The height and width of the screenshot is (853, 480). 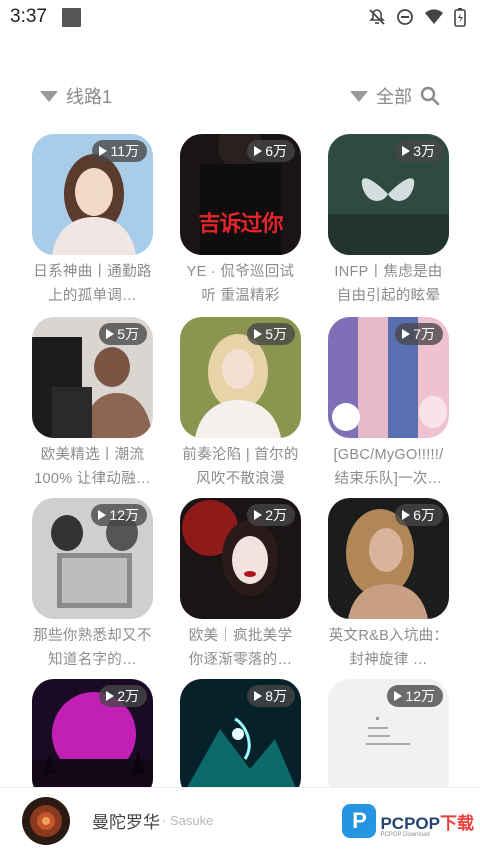 I want to click on play-count-badge: 8万, so click(x=271, y=696).